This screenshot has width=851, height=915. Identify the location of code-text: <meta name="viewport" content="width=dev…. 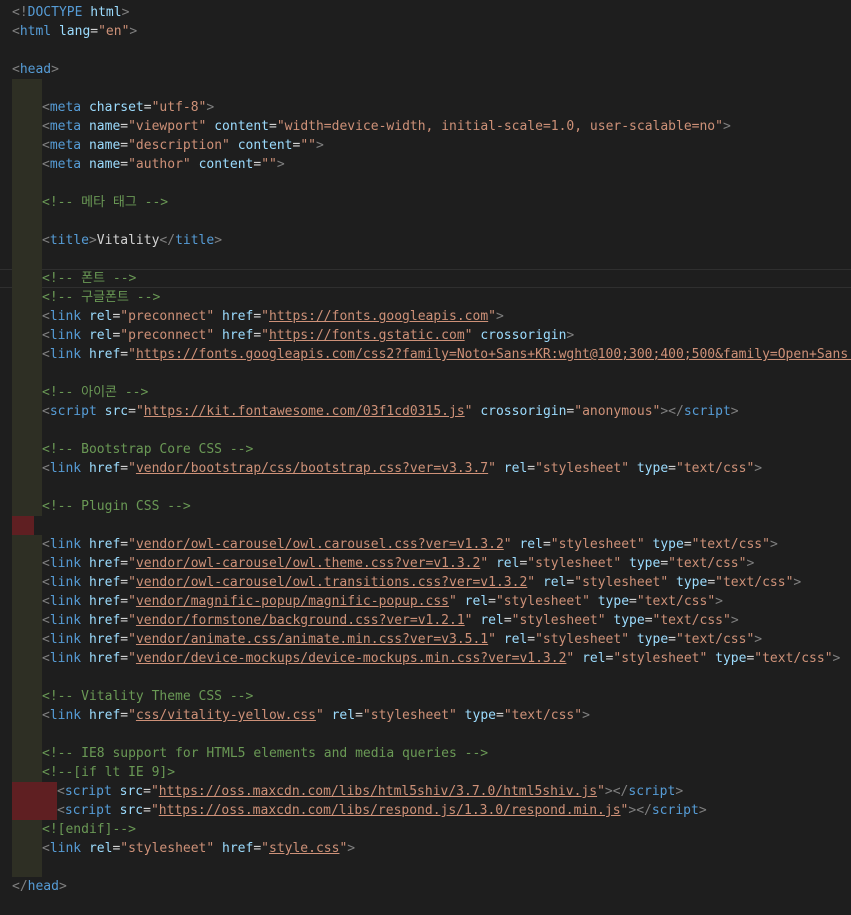
(386, 126).